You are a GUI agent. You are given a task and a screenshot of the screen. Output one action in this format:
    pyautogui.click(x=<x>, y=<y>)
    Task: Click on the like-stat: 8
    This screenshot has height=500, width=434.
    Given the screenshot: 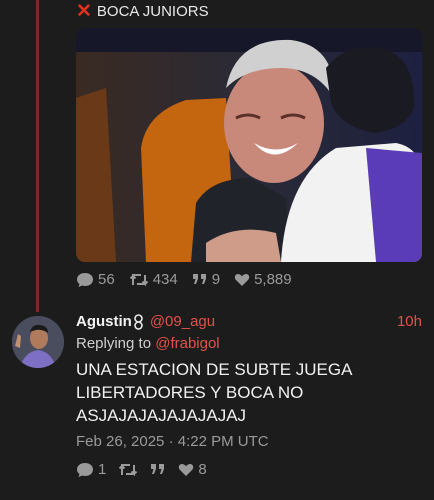 What is the action you would take?
    pyautogui.click(x=192, y=469)
    